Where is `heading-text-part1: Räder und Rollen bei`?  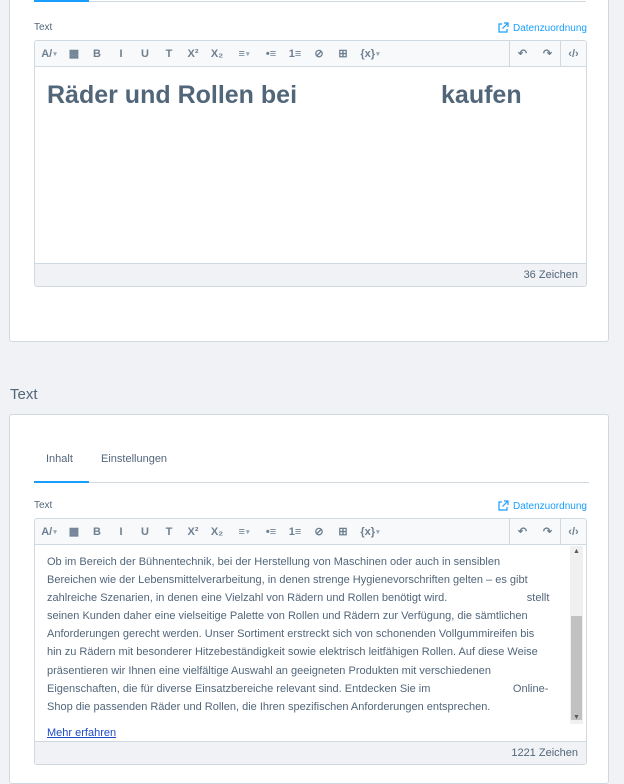 heading-text-part1: Räder und Rollen bei is located at coordinates (172, 95).